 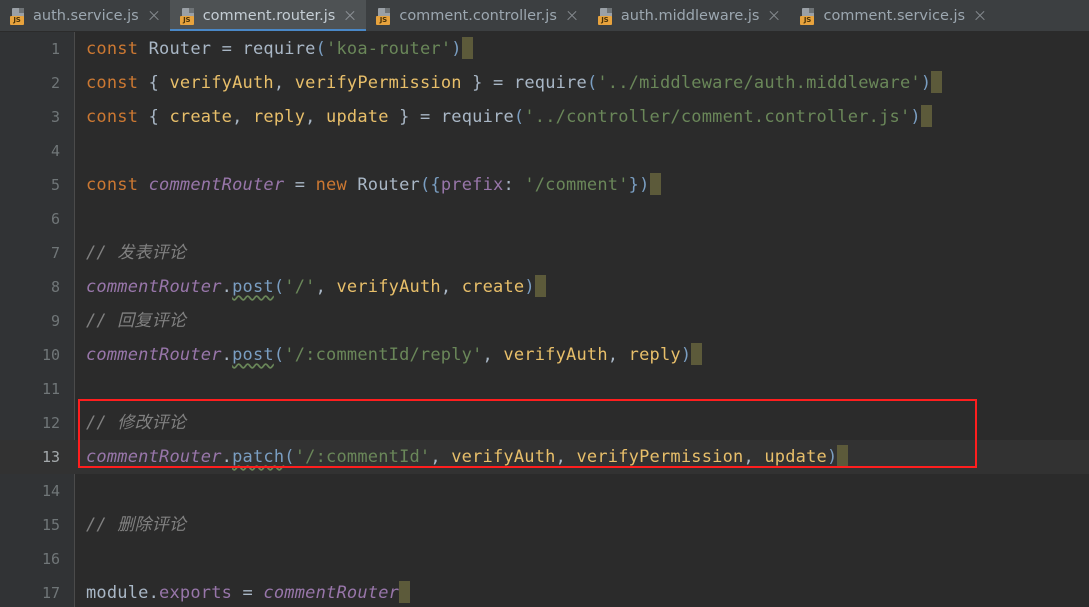 What do you see at coordinates (55, 49) in the screenshot?
I see `line-number: 1` at bounding box center [55, 49].